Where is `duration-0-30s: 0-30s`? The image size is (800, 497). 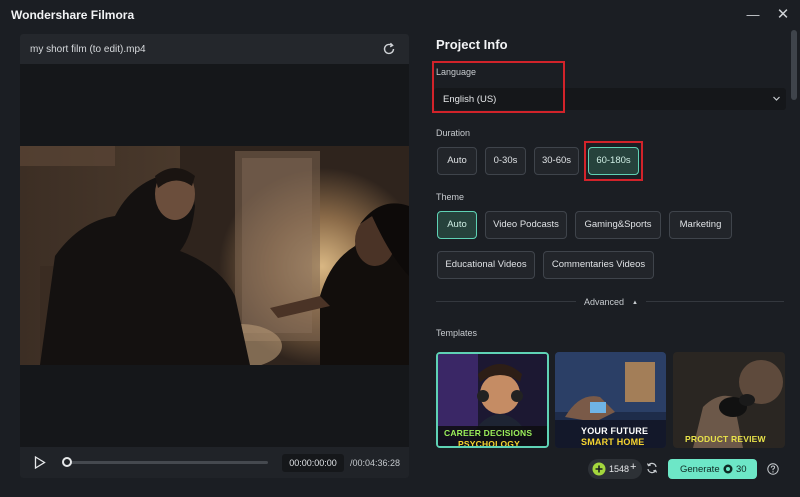
duration-0-30s: 0-30s is located at coordinates (505, 161).